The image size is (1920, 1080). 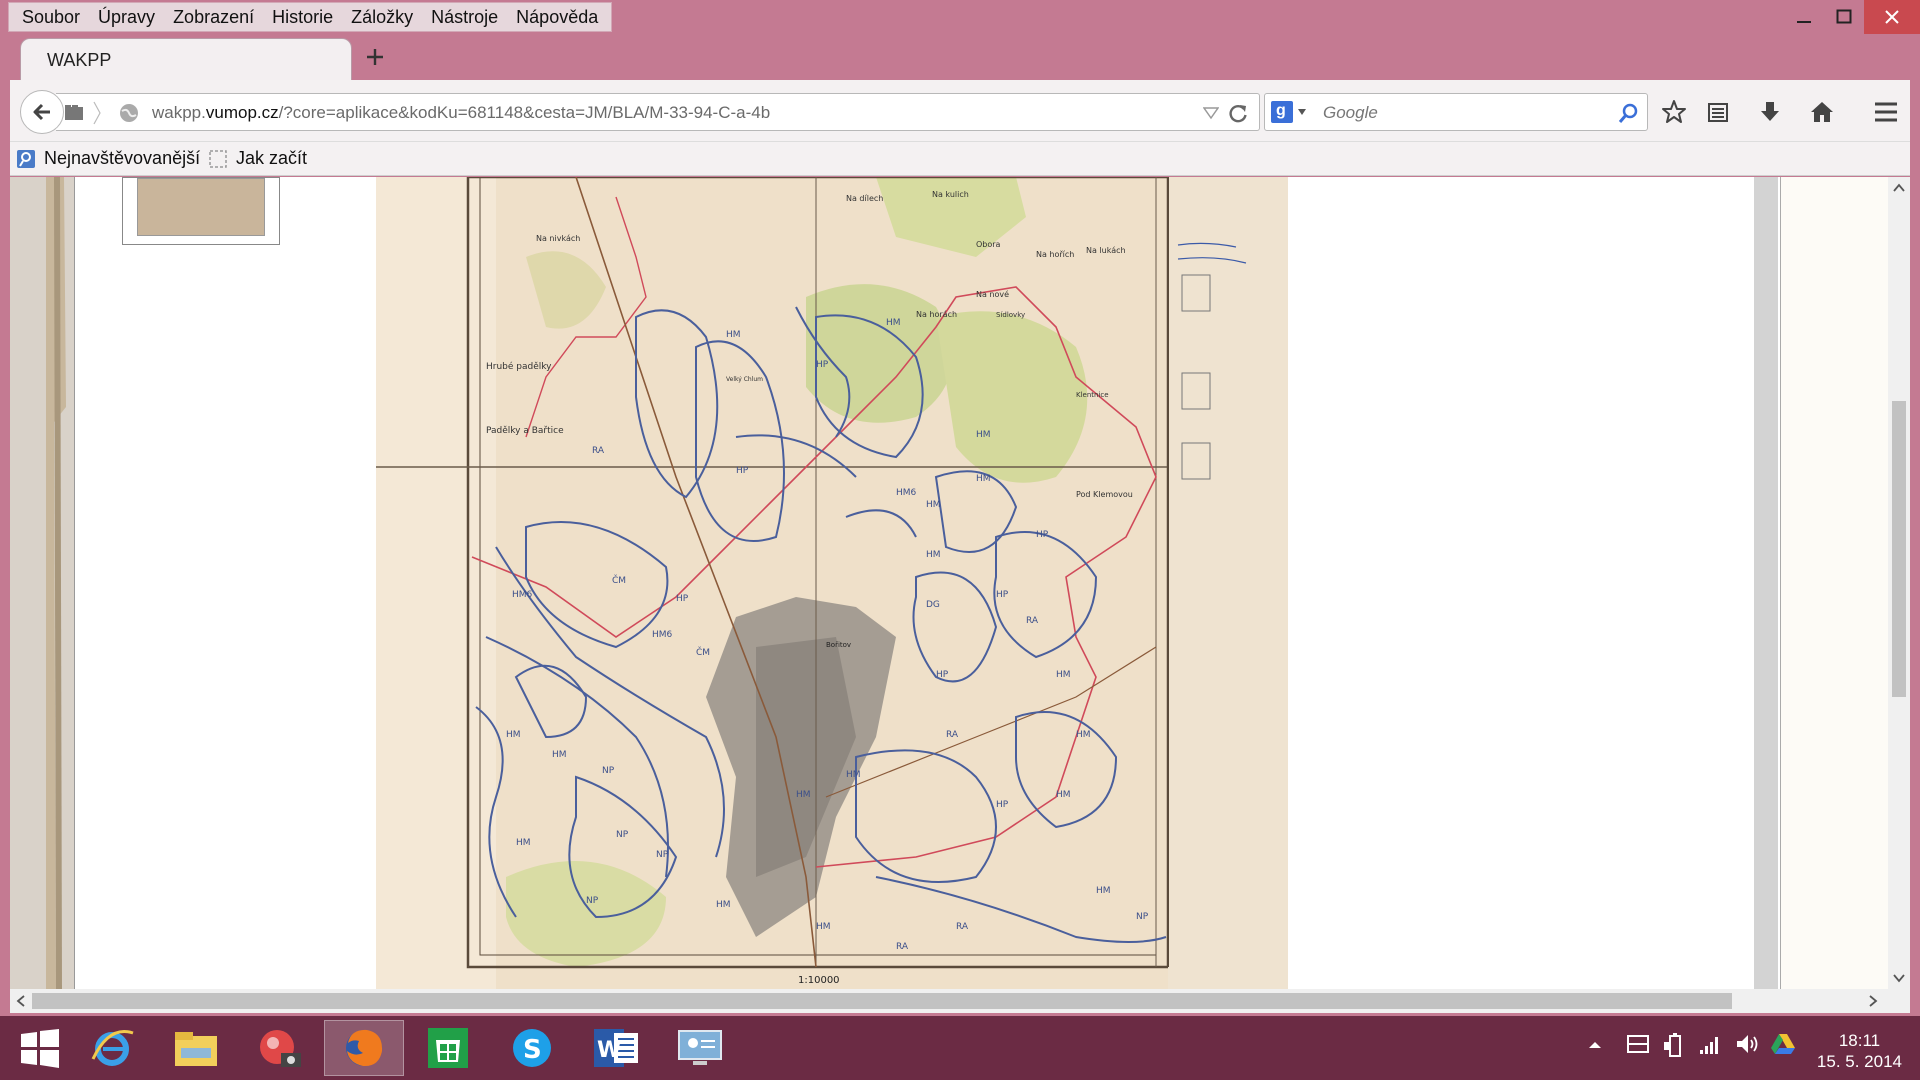 What do you see at coordinates (1595, 1045) in the screenshot?
I see `show-hidden-icons-icon` at bounding box center [1595, 1045].